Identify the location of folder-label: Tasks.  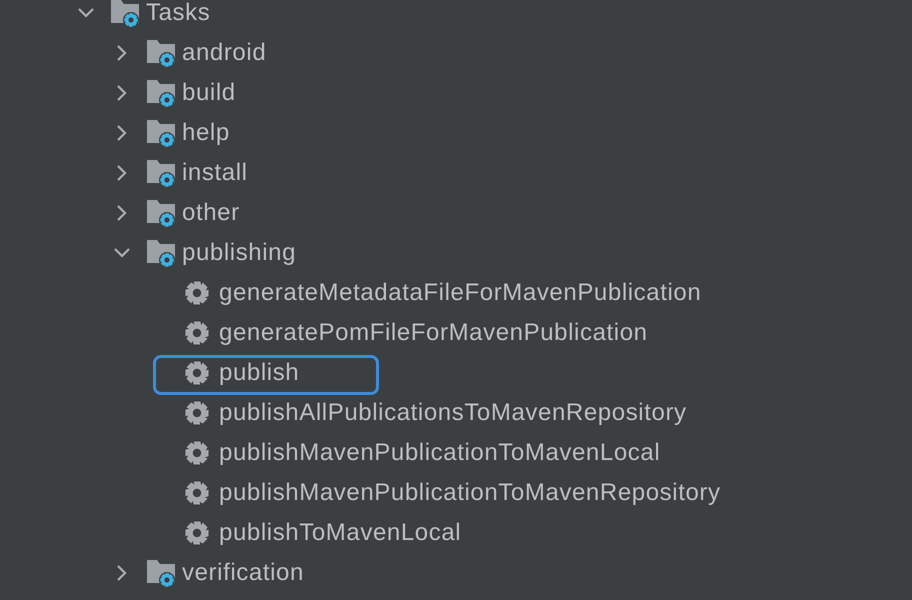
(178, 15).